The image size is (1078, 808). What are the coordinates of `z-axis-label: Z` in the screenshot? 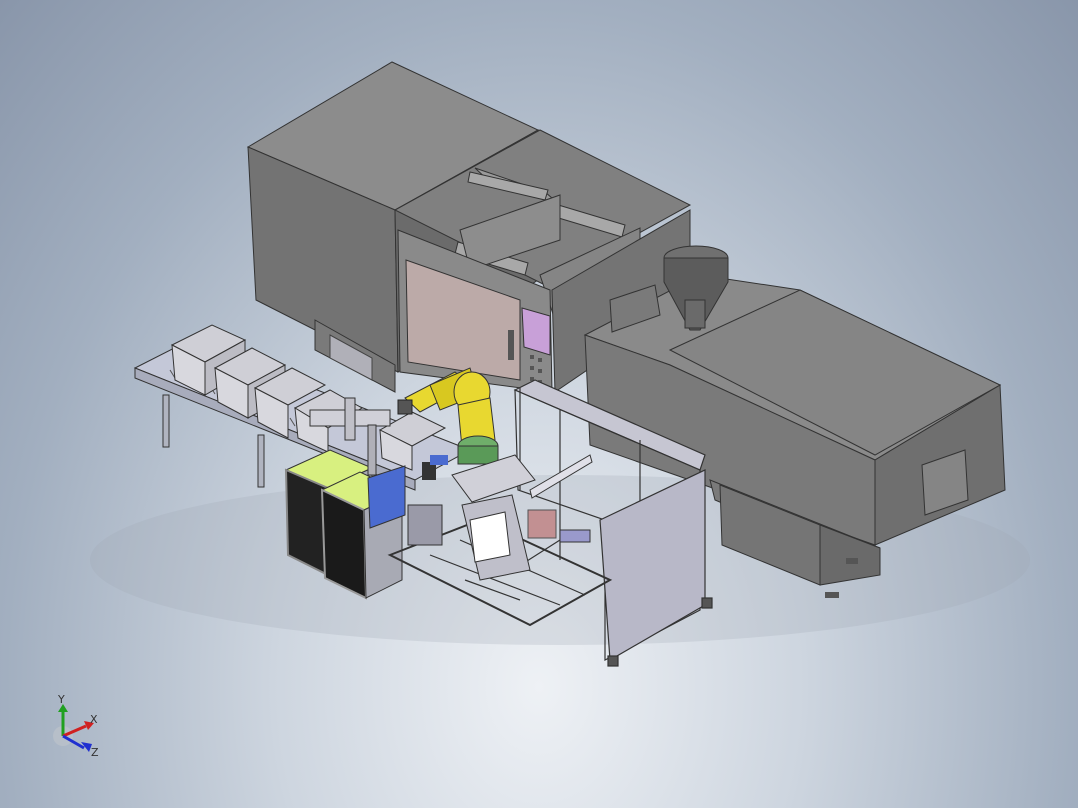 It's located at (95, 752).